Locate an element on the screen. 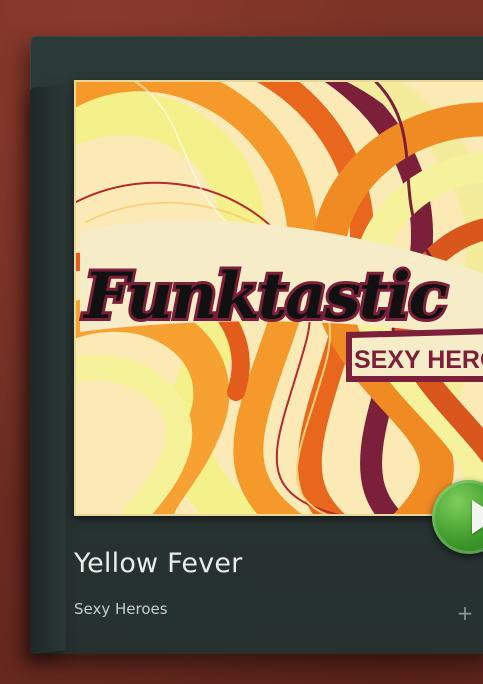 Image resolution: width=483 pixels, height=684 pixels. play-icon is located at coordinates (477, 517).